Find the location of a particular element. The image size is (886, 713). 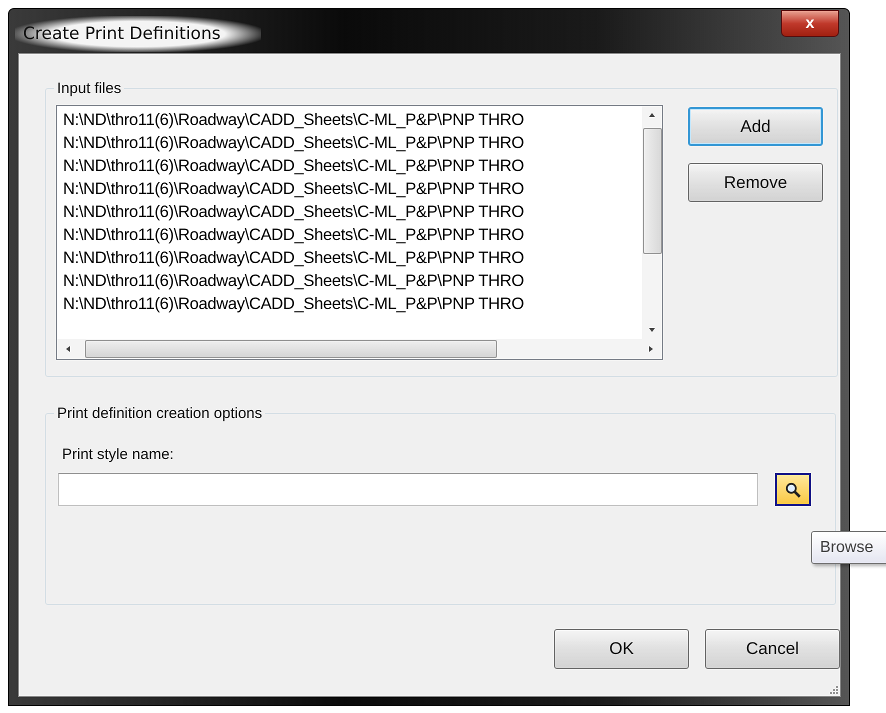

group-title: Print definition creation options is located at coordinates (160, 413).